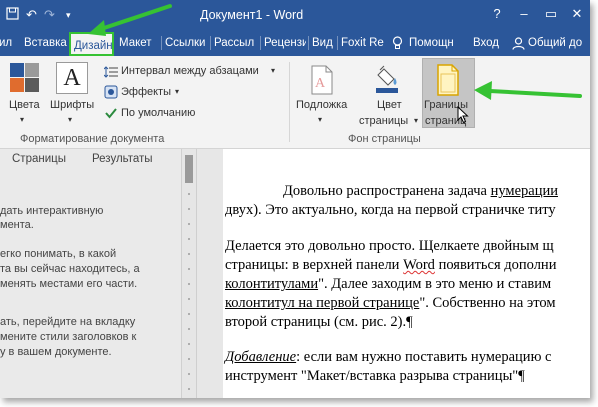 This screenshot has height=407, width=598. What do you see at coordinates (463, 117) in the screenshot?
I see `mouse-cursor-icon` at bounding box center [463, 117].